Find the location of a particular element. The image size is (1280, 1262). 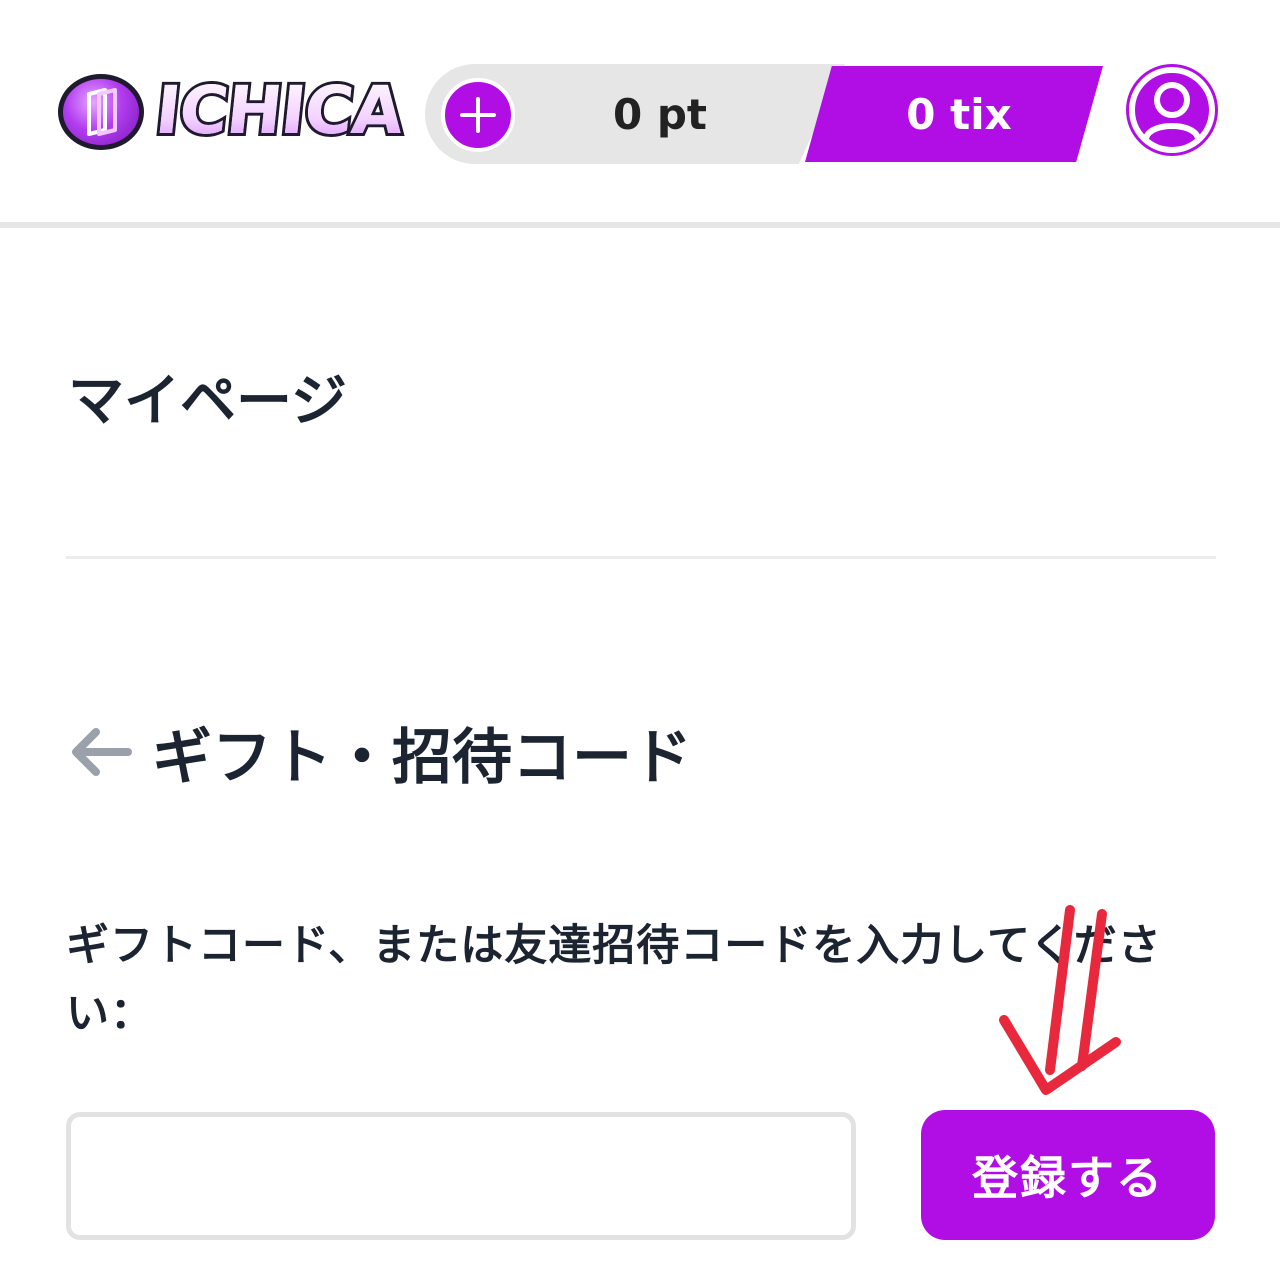

logo-wordmark: ICHICA is located at coordinates (279, 110).